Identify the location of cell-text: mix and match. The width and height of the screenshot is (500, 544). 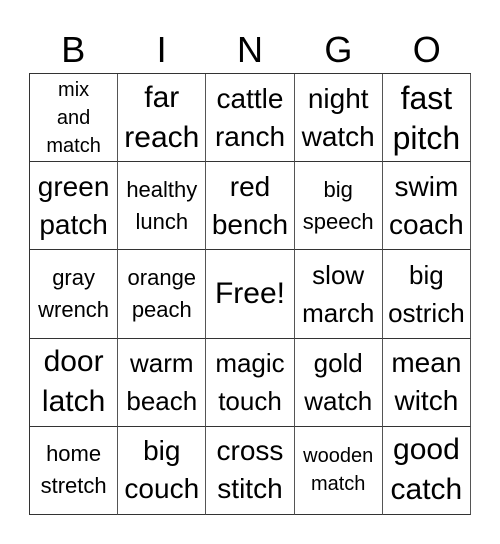
(73, 117).